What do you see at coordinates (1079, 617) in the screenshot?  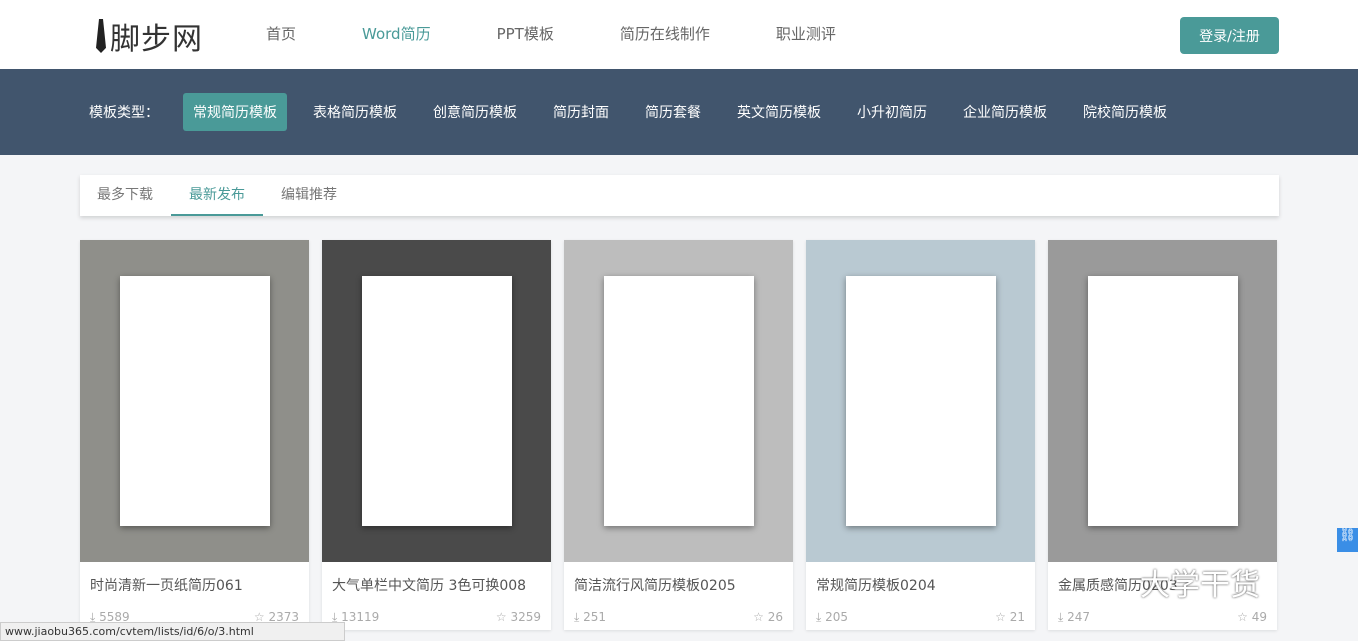 I see `download-value: 247` at bounding box center [1079, 617].